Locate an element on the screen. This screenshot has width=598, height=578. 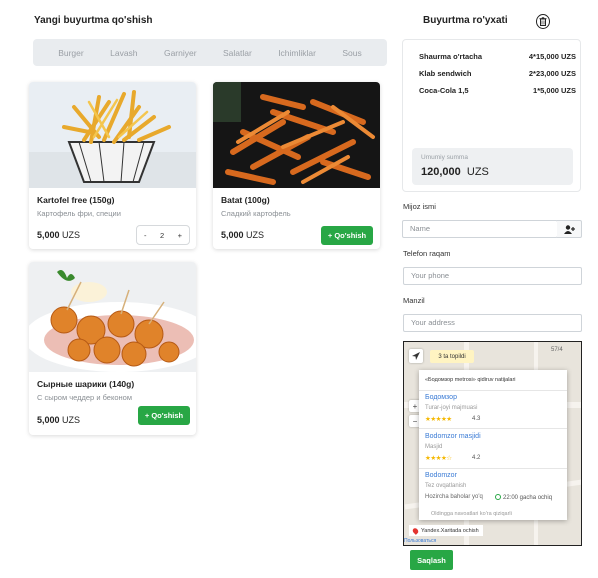
map-brand: Пользоваться is located at coordinates (420, 541).